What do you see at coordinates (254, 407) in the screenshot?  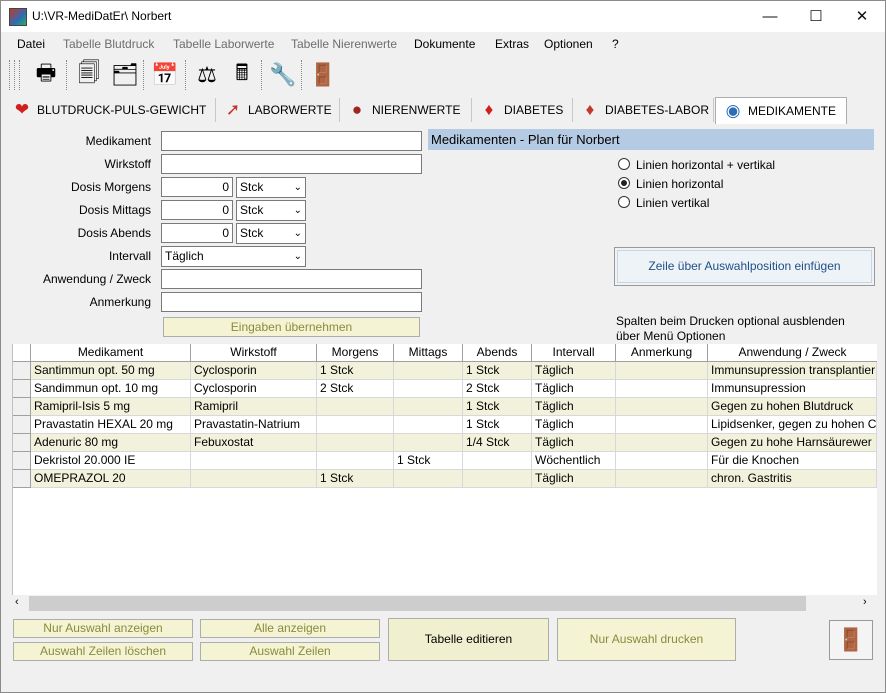 I see `table-cell: Ramipril` at bounding box center [254, 407].